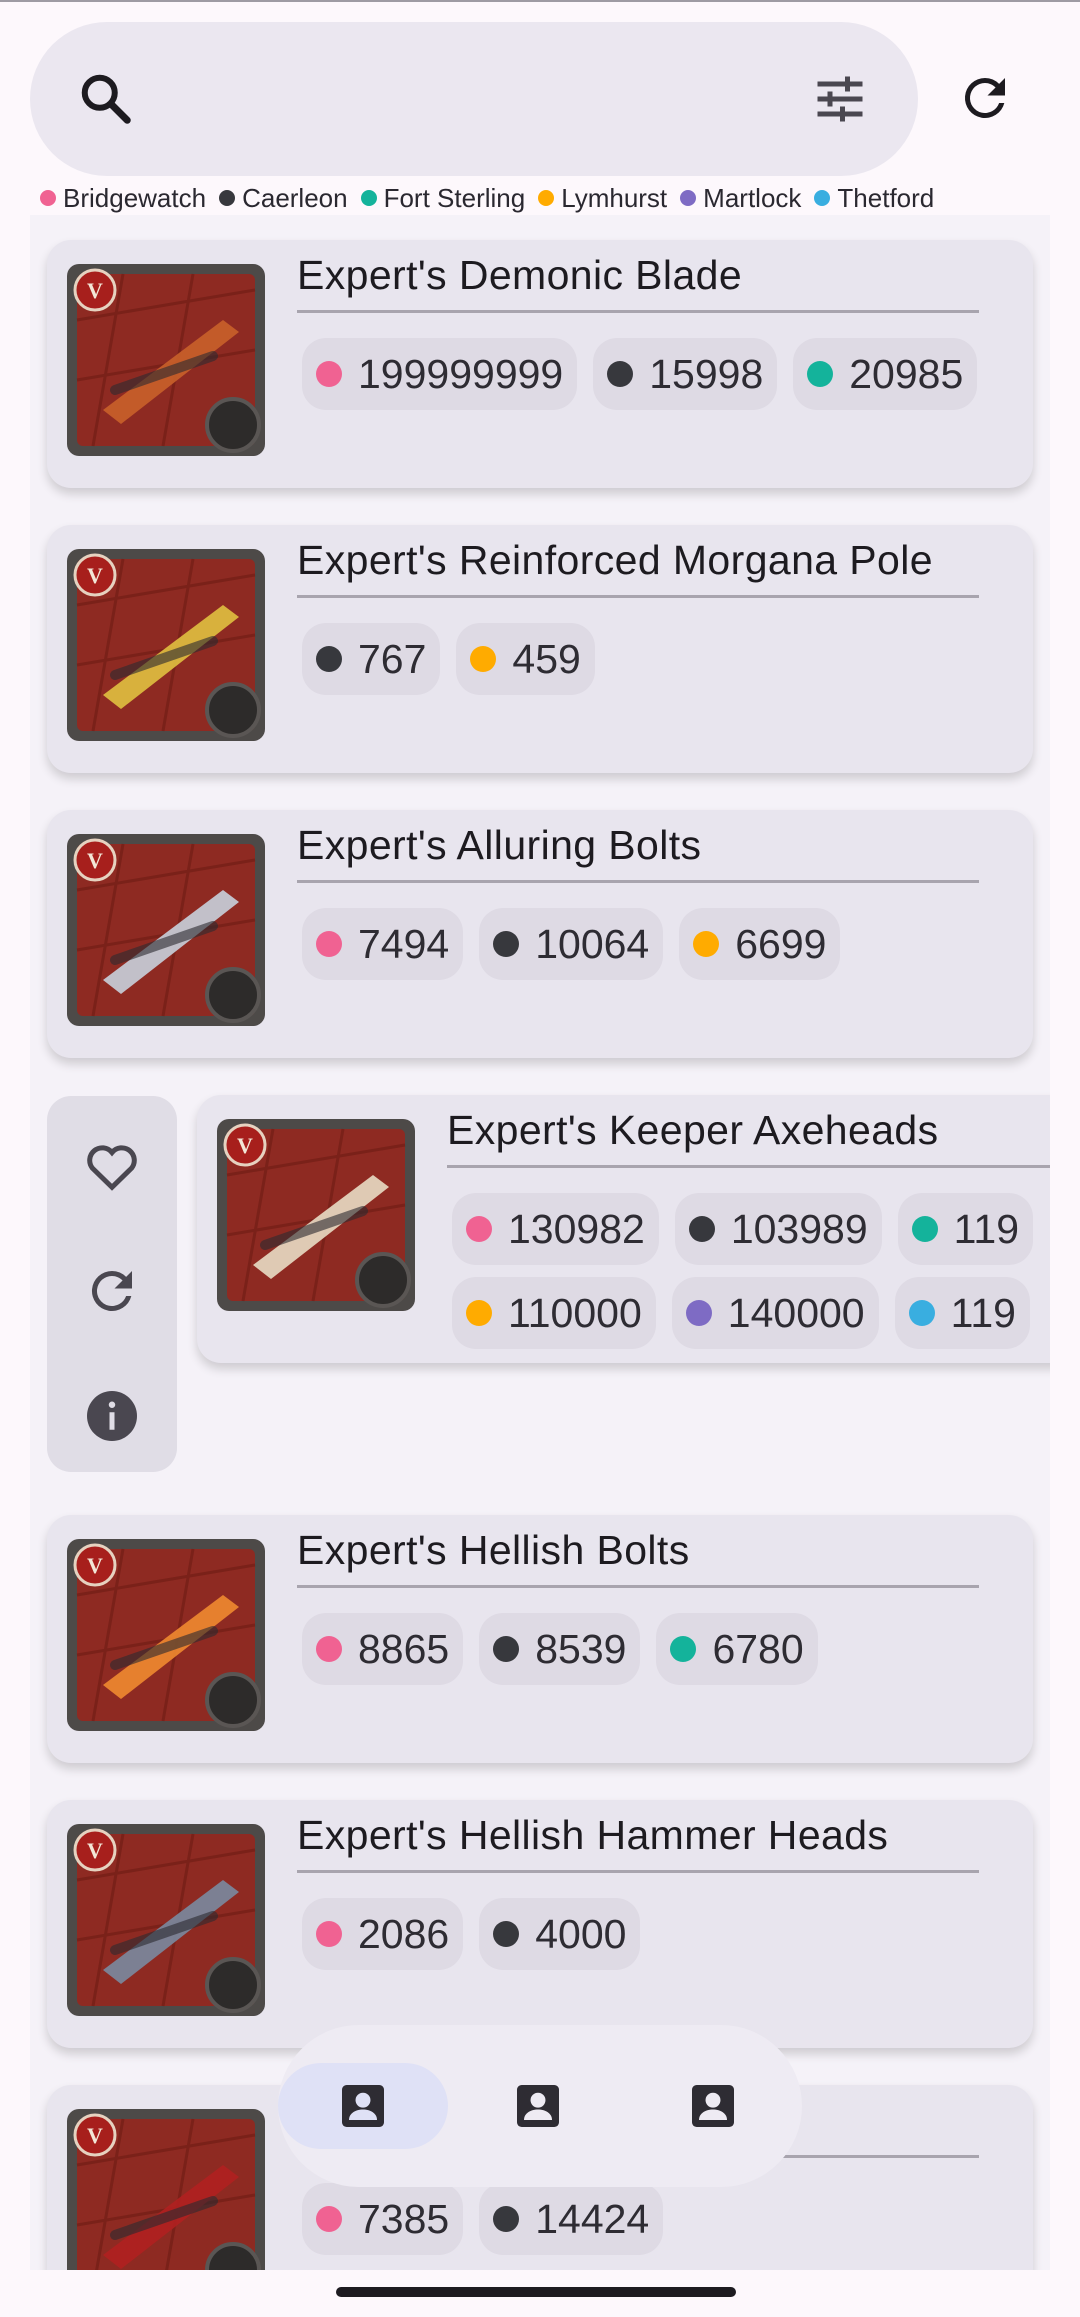  What do you see at coordinates (404, 2218) in the screenshot?
I see `price-value: 7385` at bounding box center [404, 2218].